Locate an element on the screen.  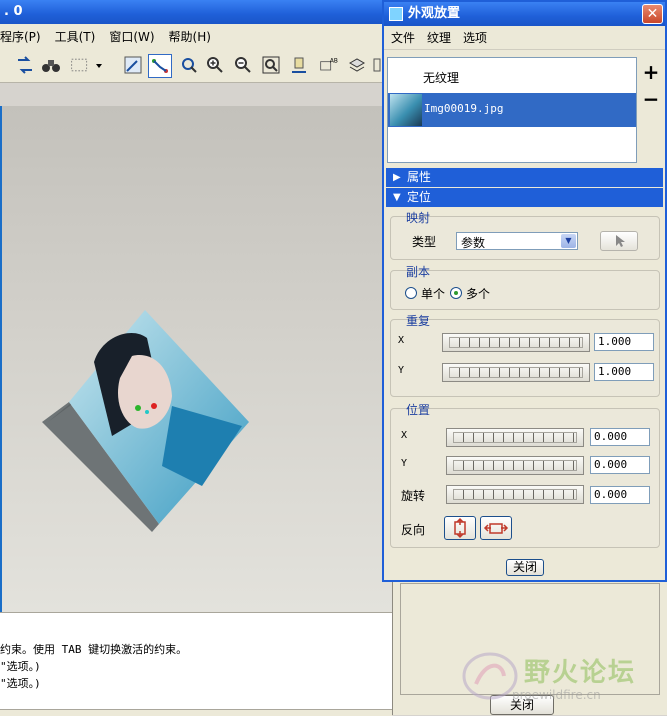
texture-list-item-none: 无纹理 is located at coordinates (512, 77).